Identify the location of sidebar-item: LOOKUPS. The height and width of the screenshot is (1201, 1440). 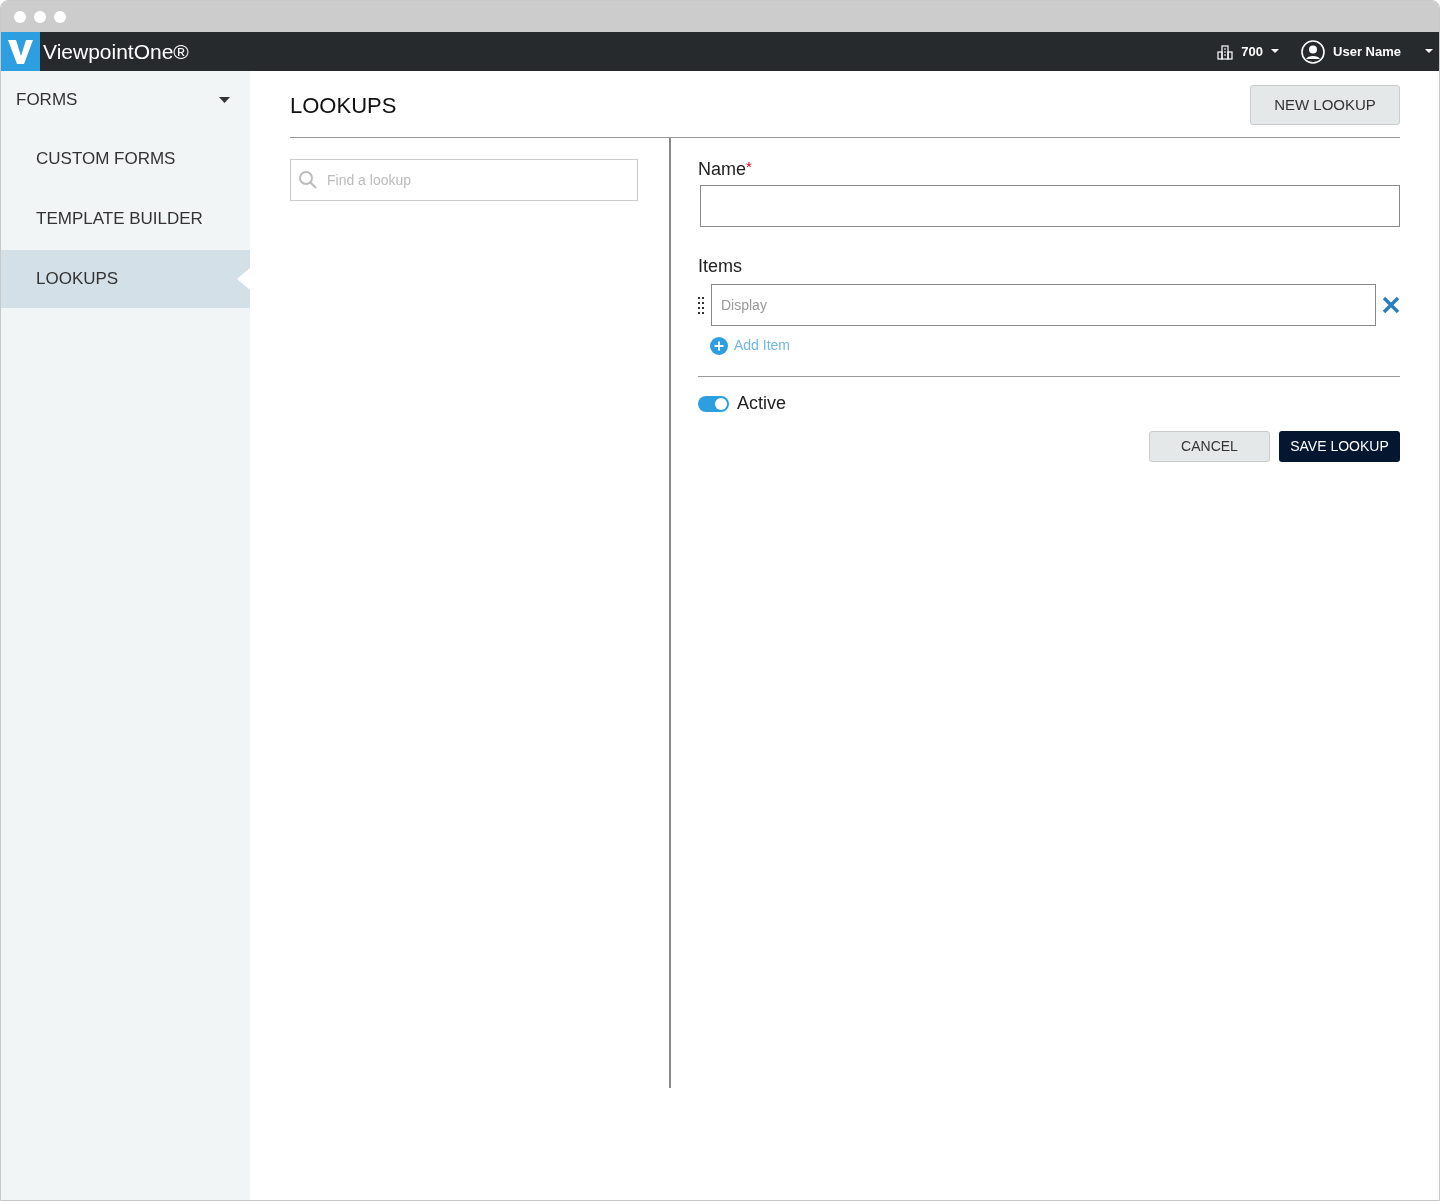
(125, 279).